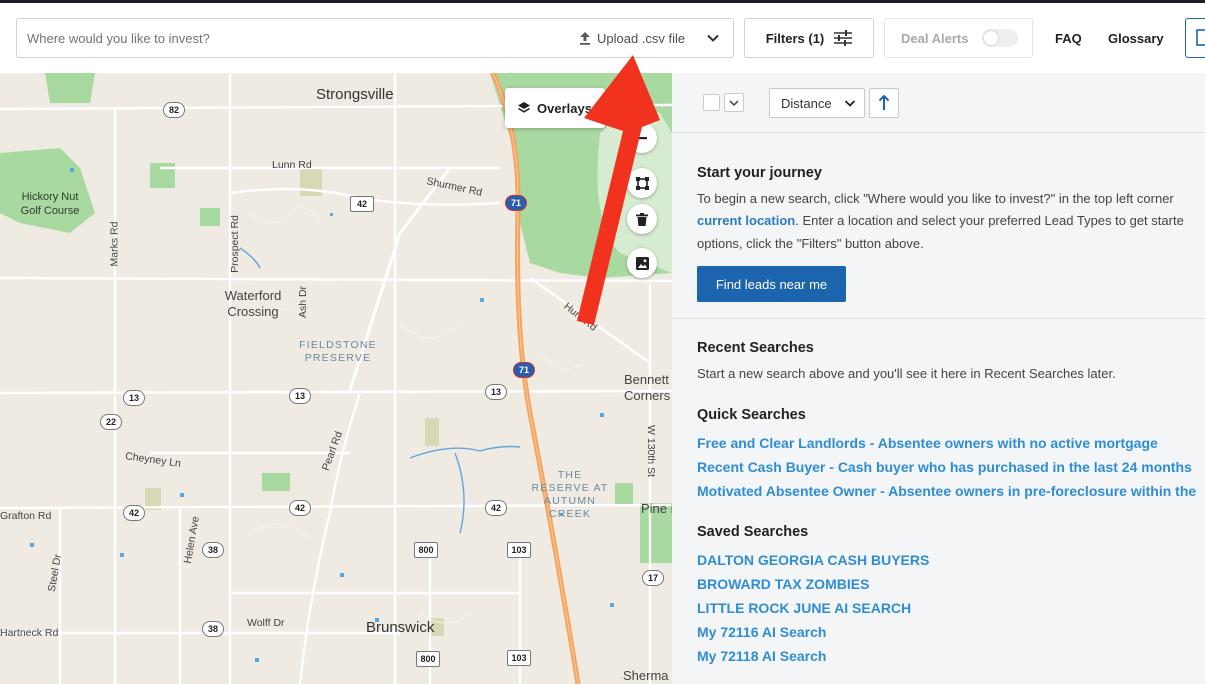  What do you see at coordinates (653, 578) in the screenshot?
I see `route-shield: 17` at bounding box center [653, 578].